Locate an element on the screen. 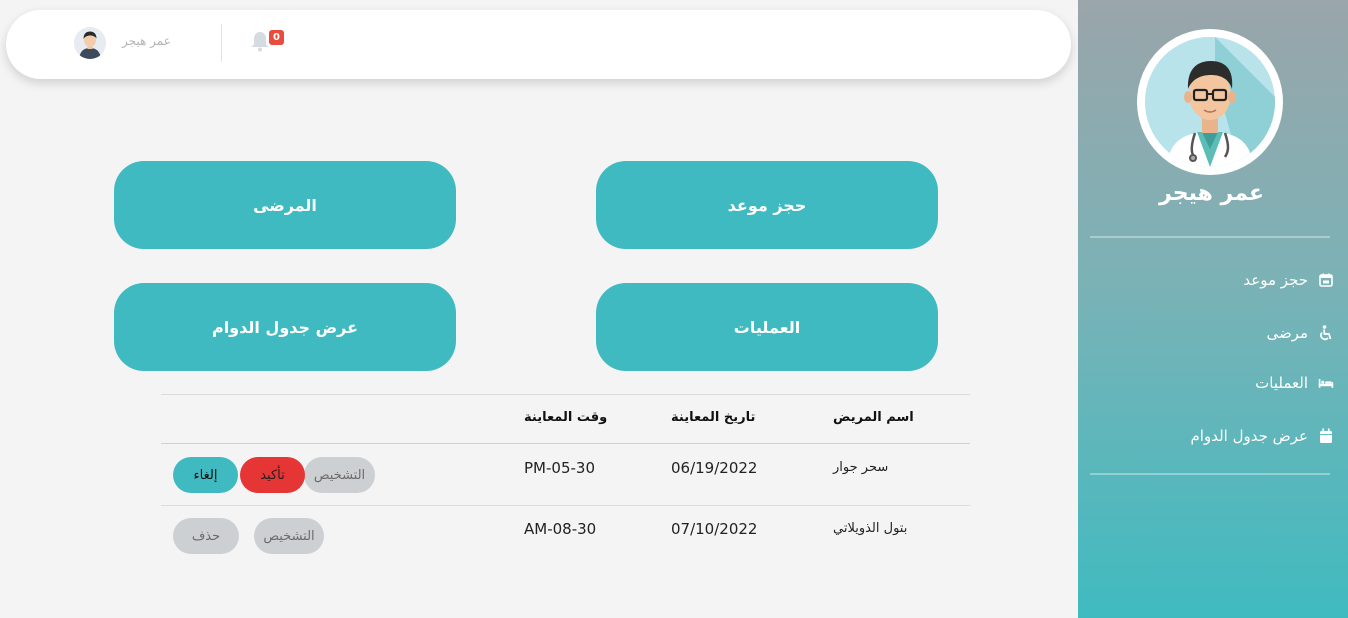 Image resolution: width=1348 pixels, height=618 pixels. delete-button: حذف is located at coordinates (206, 536).